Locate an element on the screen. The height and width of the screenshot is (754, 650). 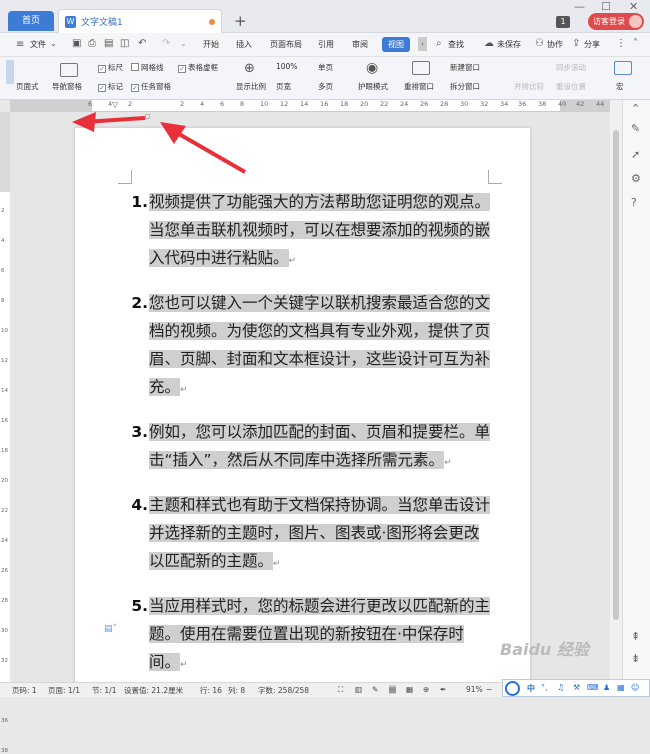
annotation-arrows is located at coordinates (159, 143).